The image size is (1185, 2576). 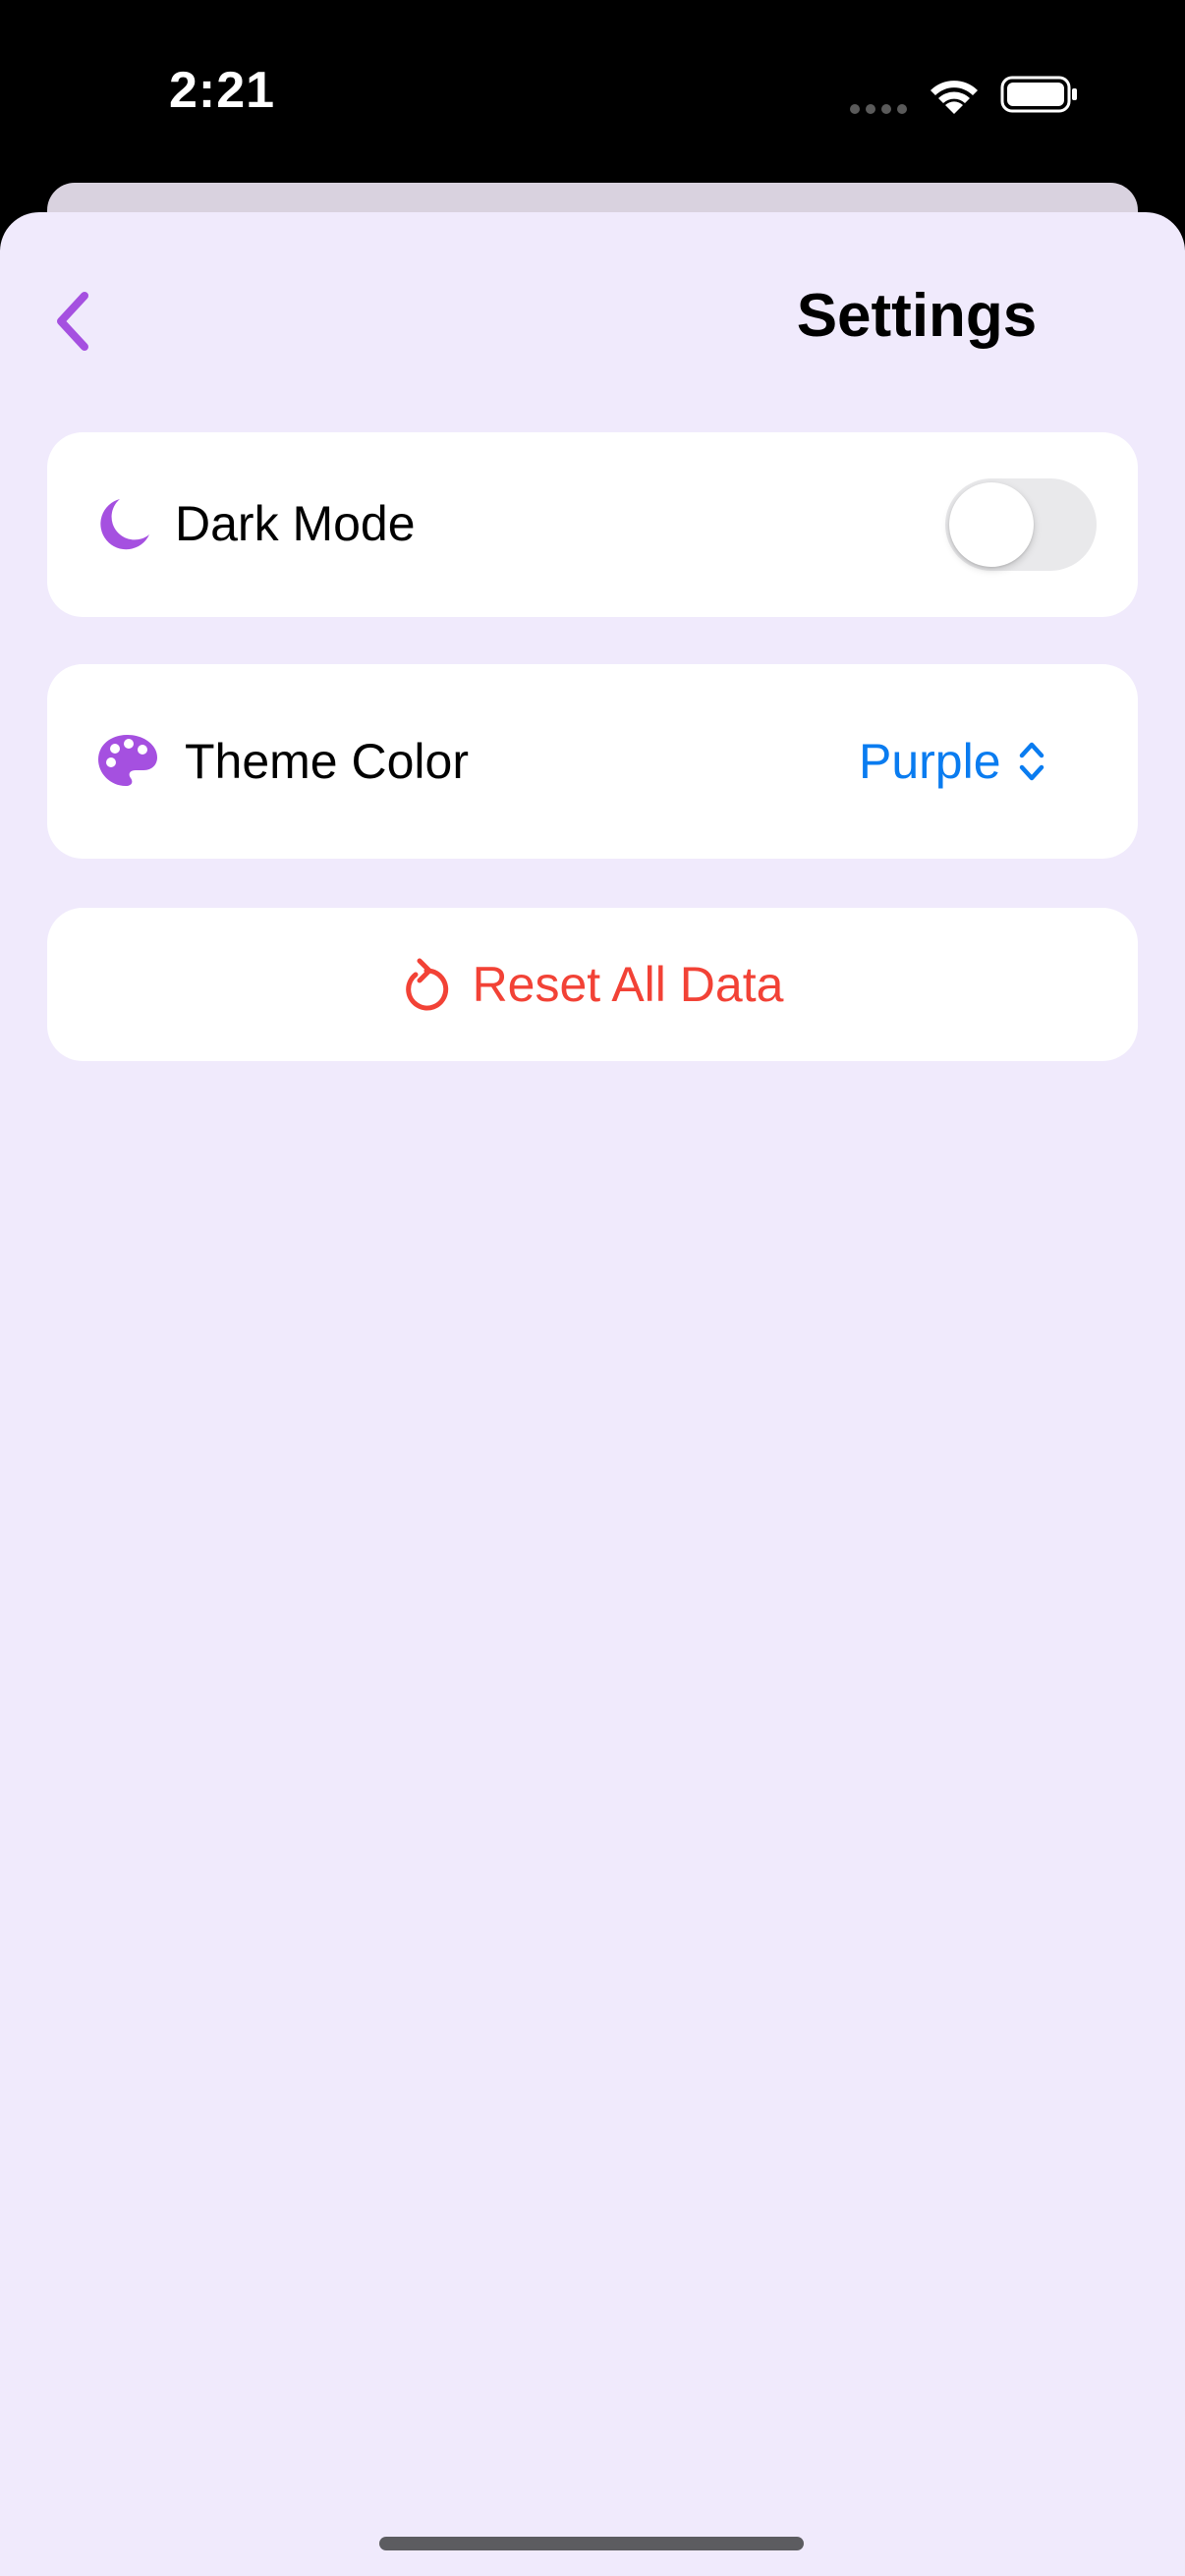 What do you see at coordinates (1038, 94) in the screenshot?
I see `battery-icon` at bounding box center [1038, 94].